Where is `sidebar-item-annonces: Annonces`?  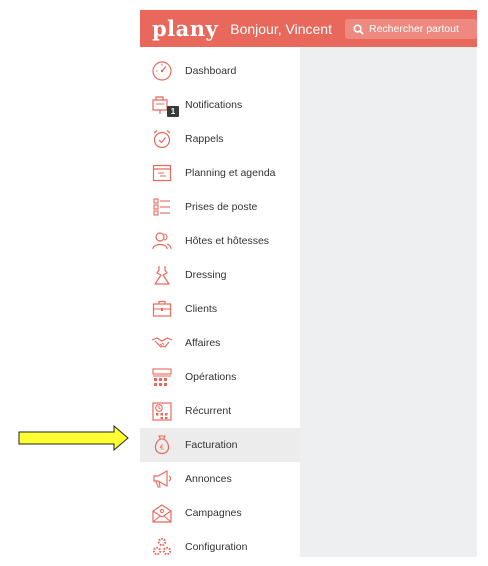 sidebar-item-annonces: Annonces is located at coordinates (220, 479).